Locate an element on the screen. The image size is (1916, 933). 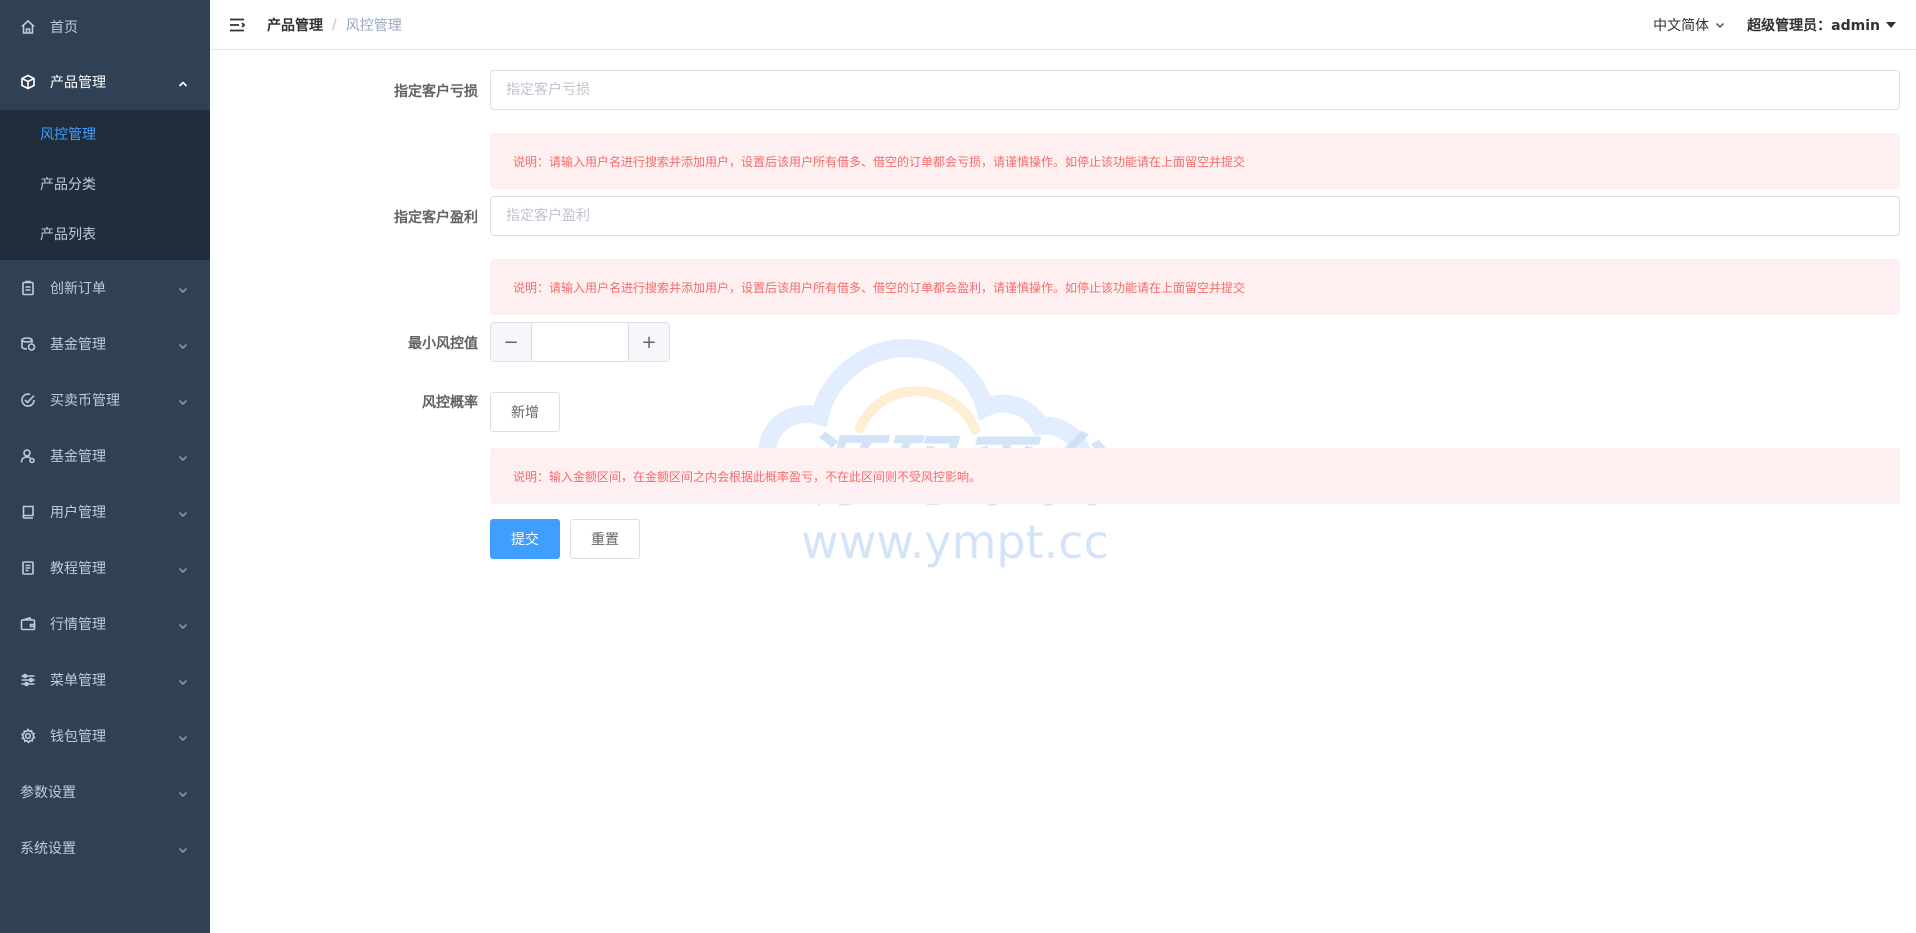
document-icon is located at coordinates (28, 568).